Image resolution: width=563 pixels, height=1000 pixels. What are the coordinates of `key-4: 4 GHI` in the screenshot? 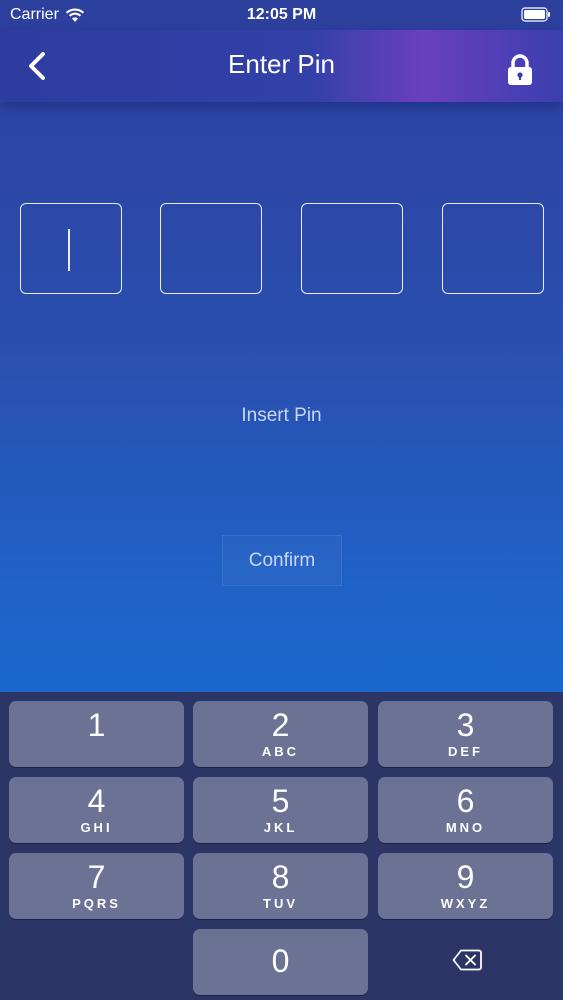 It's located at (96, 810).